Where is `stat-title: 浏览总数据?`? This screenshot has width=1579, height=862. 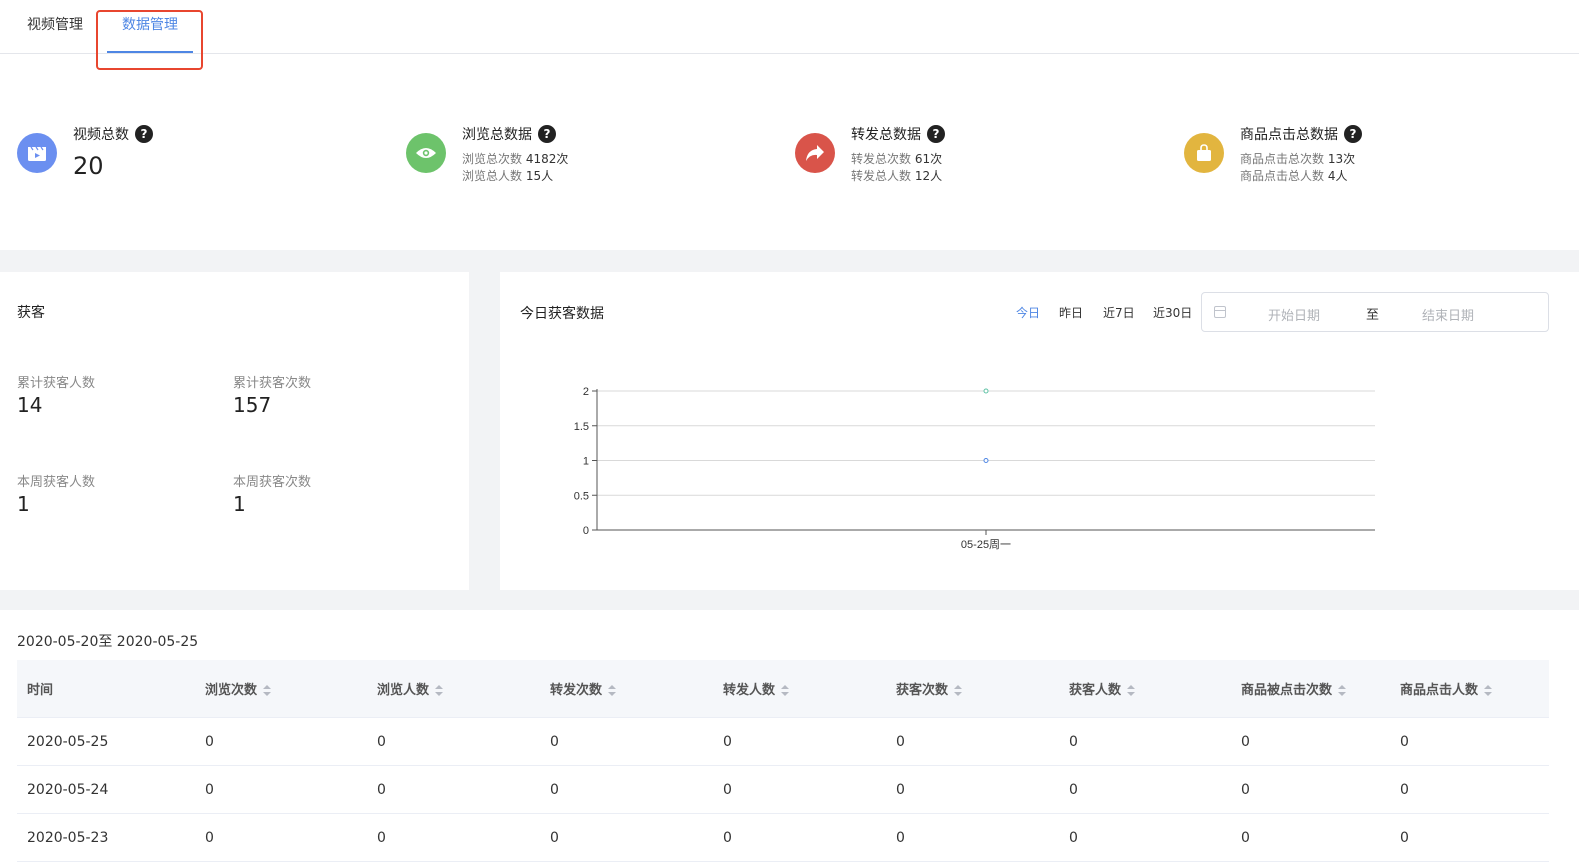 stat-title: 浏览总数据? is located at coordinates (509, 134).